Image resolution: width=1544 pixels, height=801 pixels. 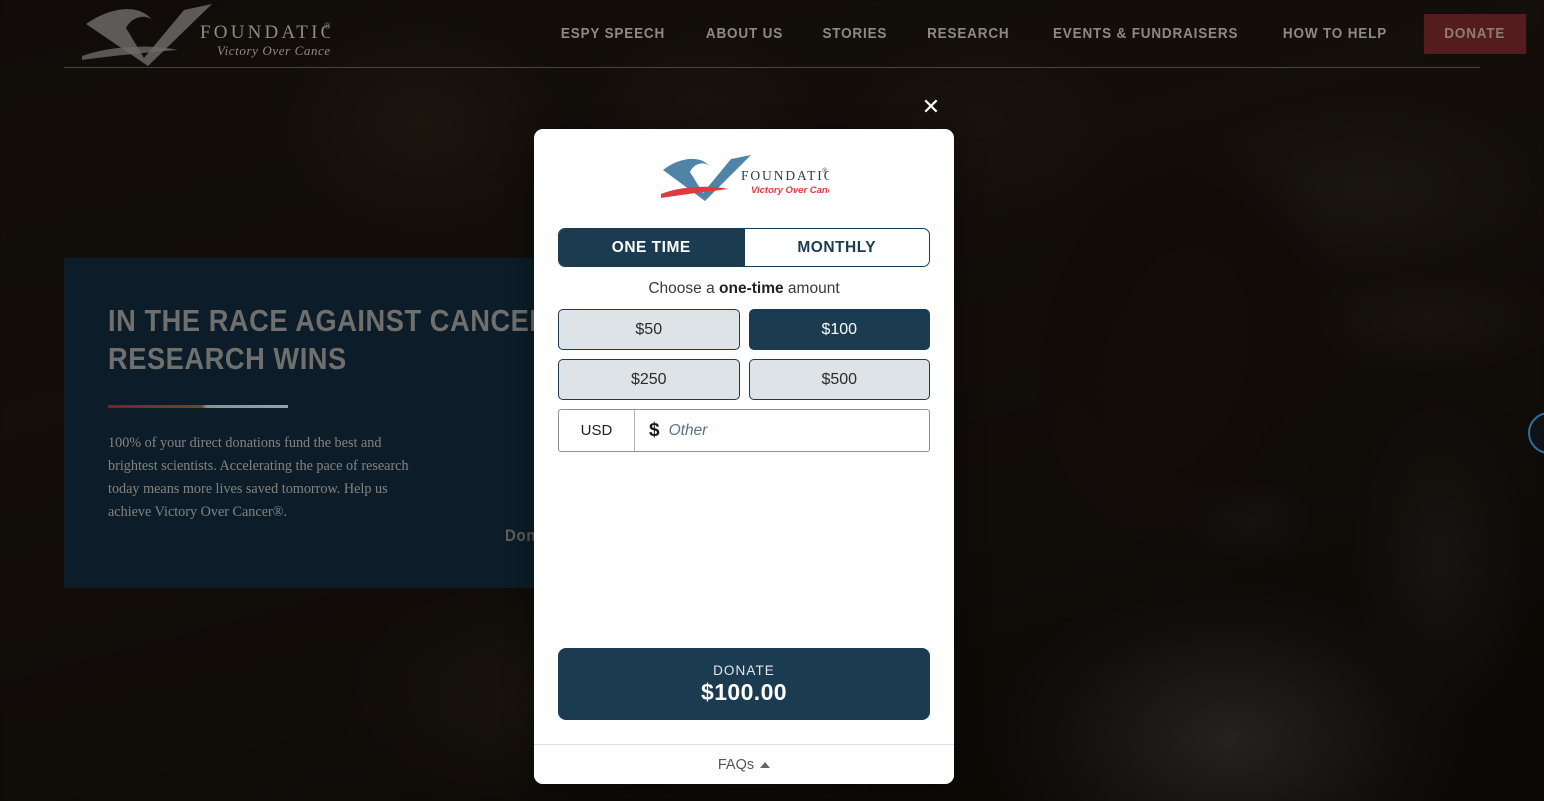 I want to click on amount-options-grid: $50 $100 $250 $500, so click(x=744, y=354).